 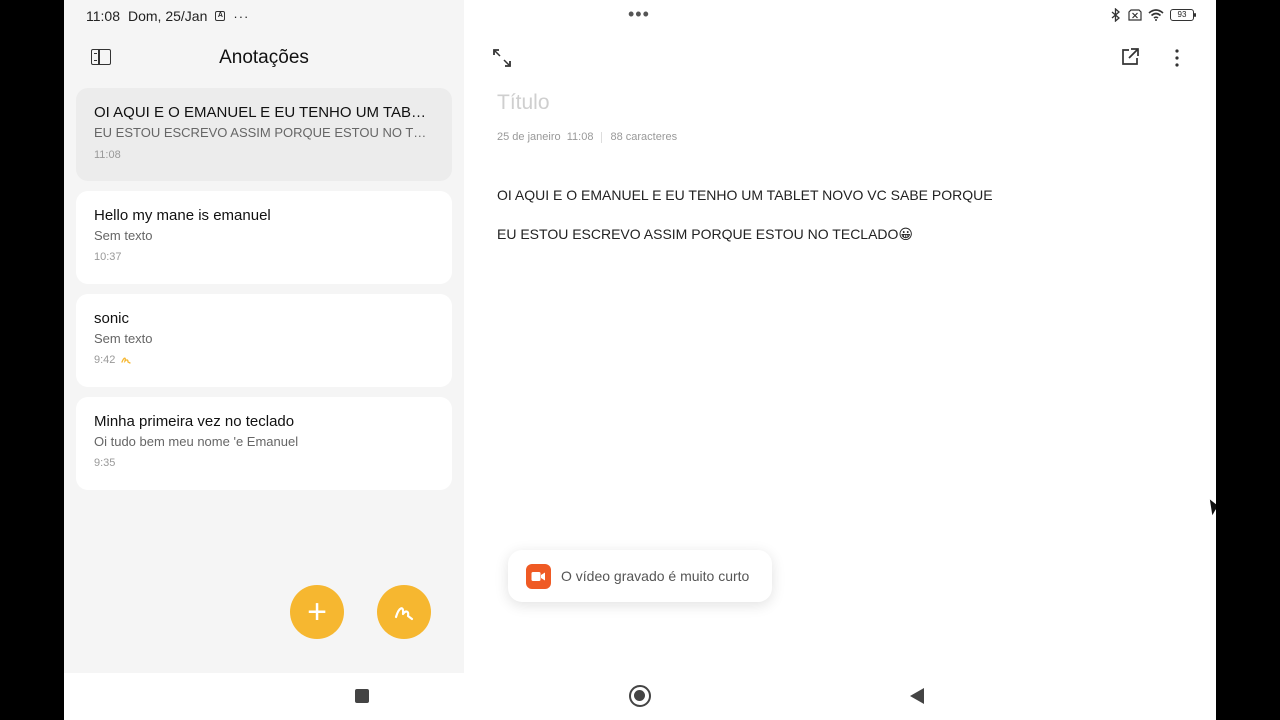 What do you see at coordinates (917, 696) in the screenshot?
I see `back-button` at bounding box center [917, 696].